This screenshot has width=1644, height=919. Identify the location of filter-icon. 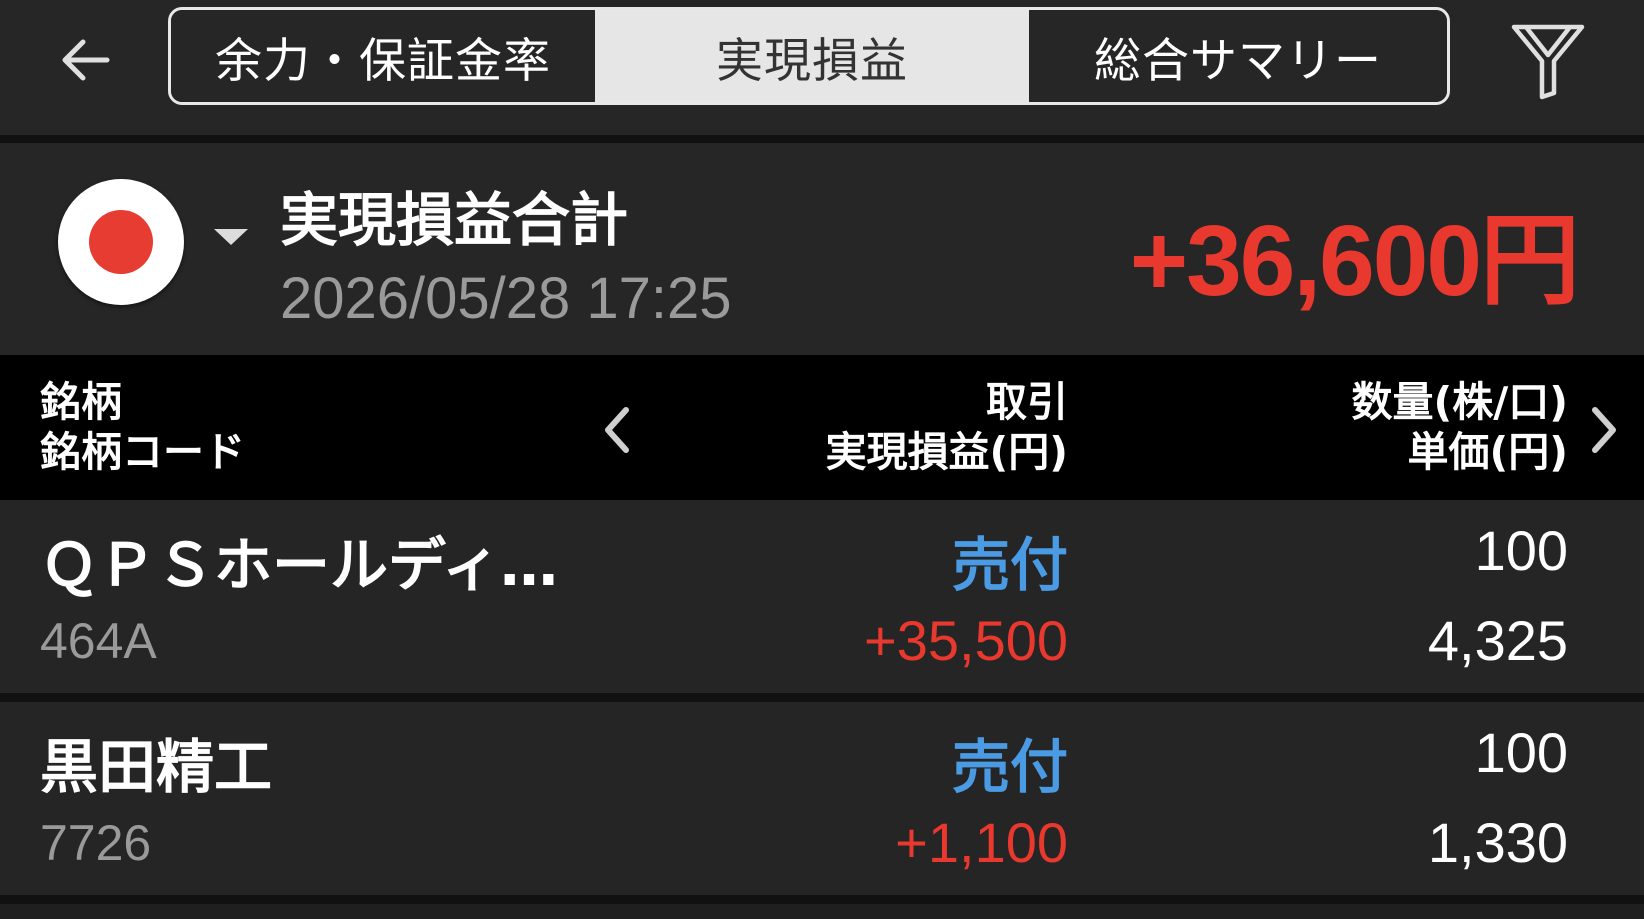
(1548, 62).